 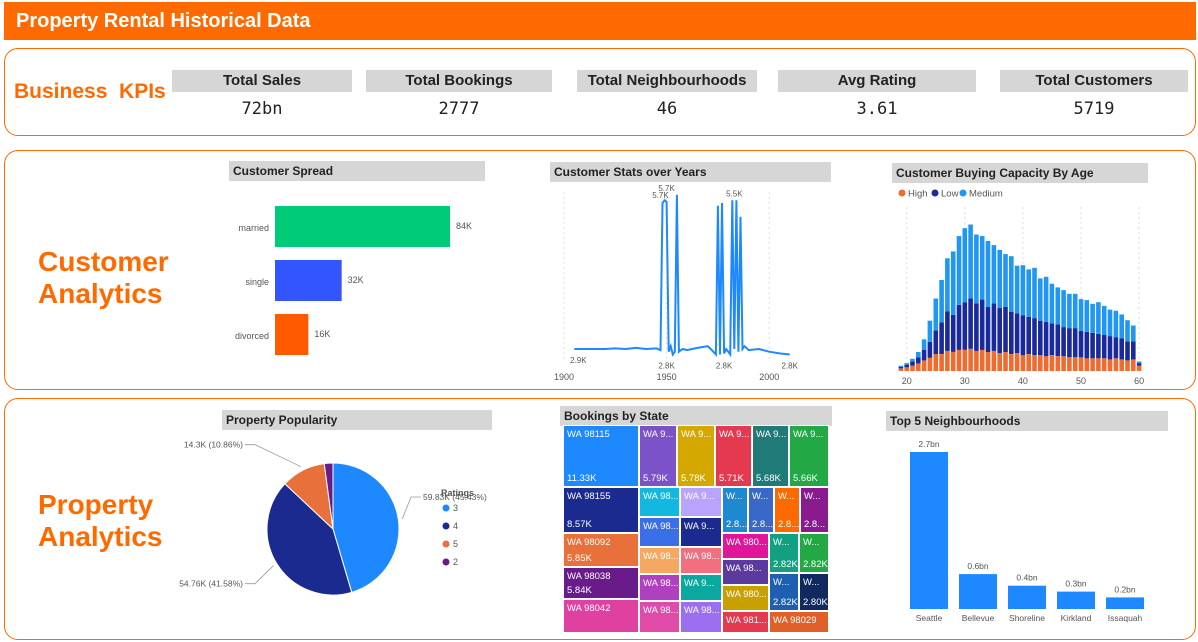 What do you see at coordinates (601, 456) in the screenshot?
I see `treemap-cell: WA 98115 11.33K` at bounding box center [601, 456].